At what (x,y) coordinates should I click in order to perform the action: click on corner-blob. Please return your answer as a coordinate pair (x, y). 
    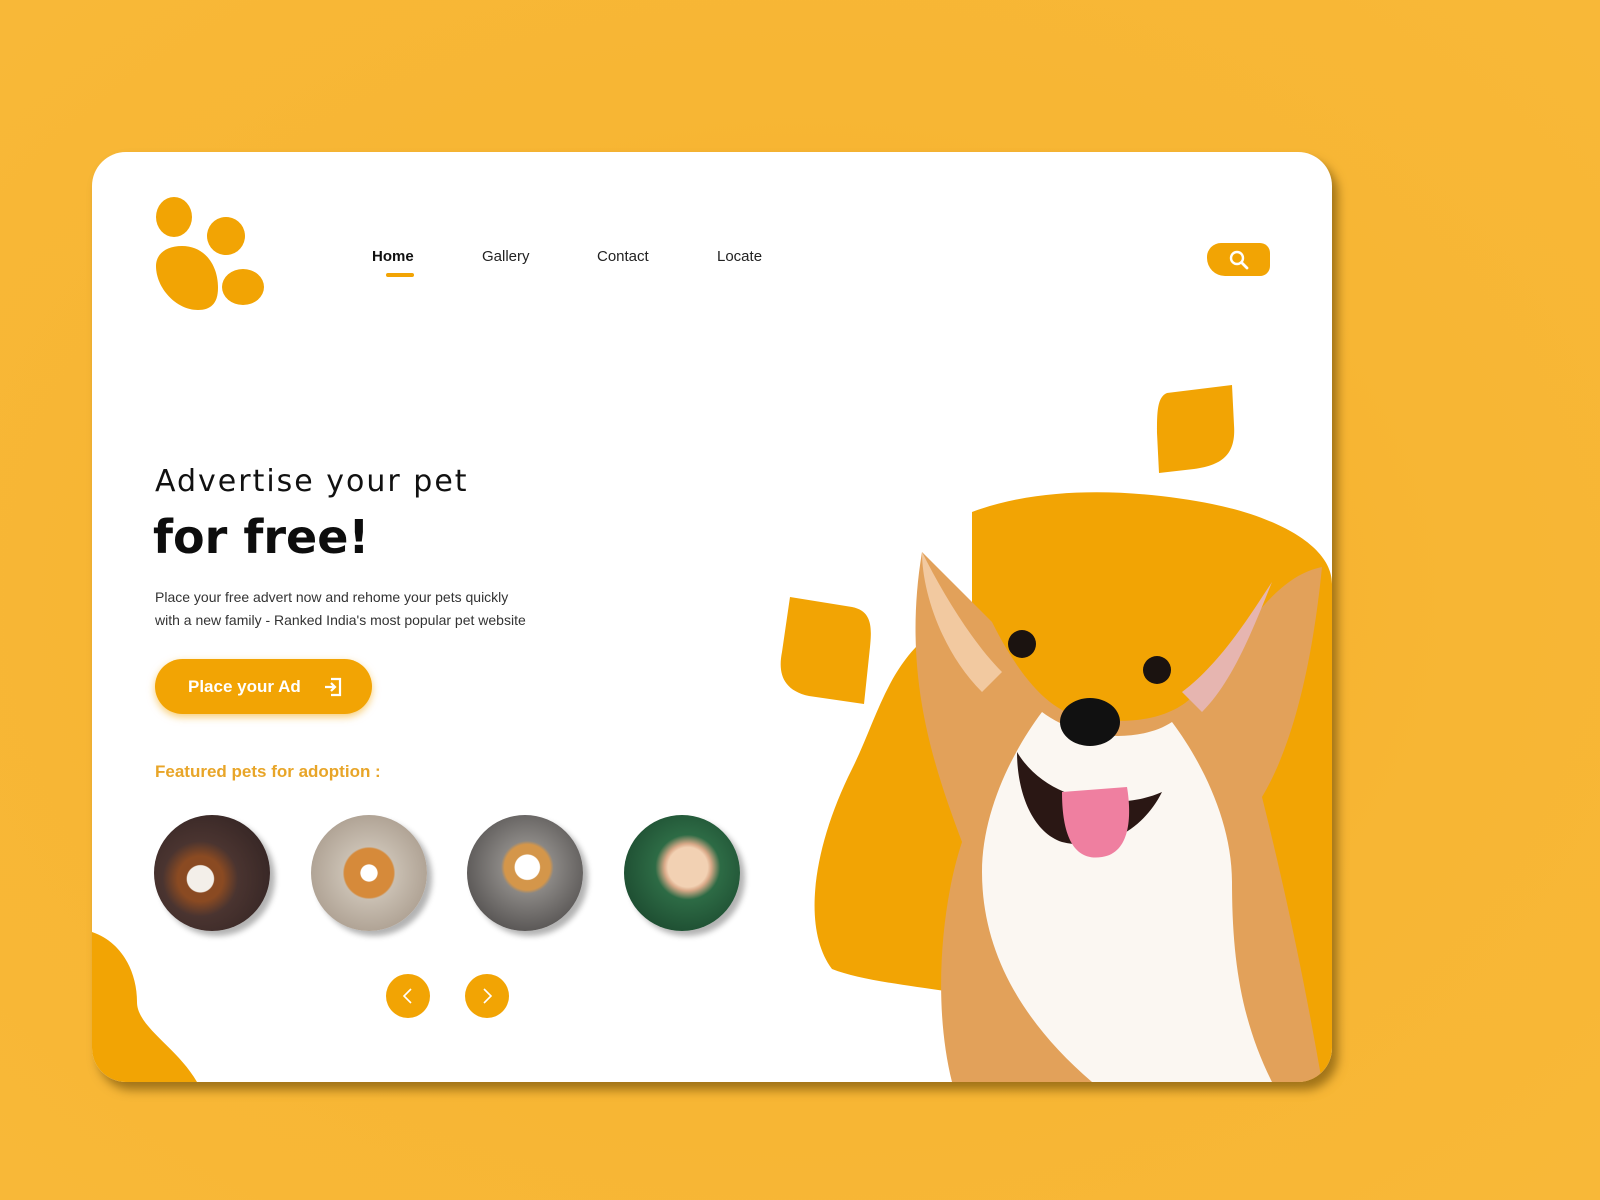
    Looking at the image, I should click on (144, 1007).